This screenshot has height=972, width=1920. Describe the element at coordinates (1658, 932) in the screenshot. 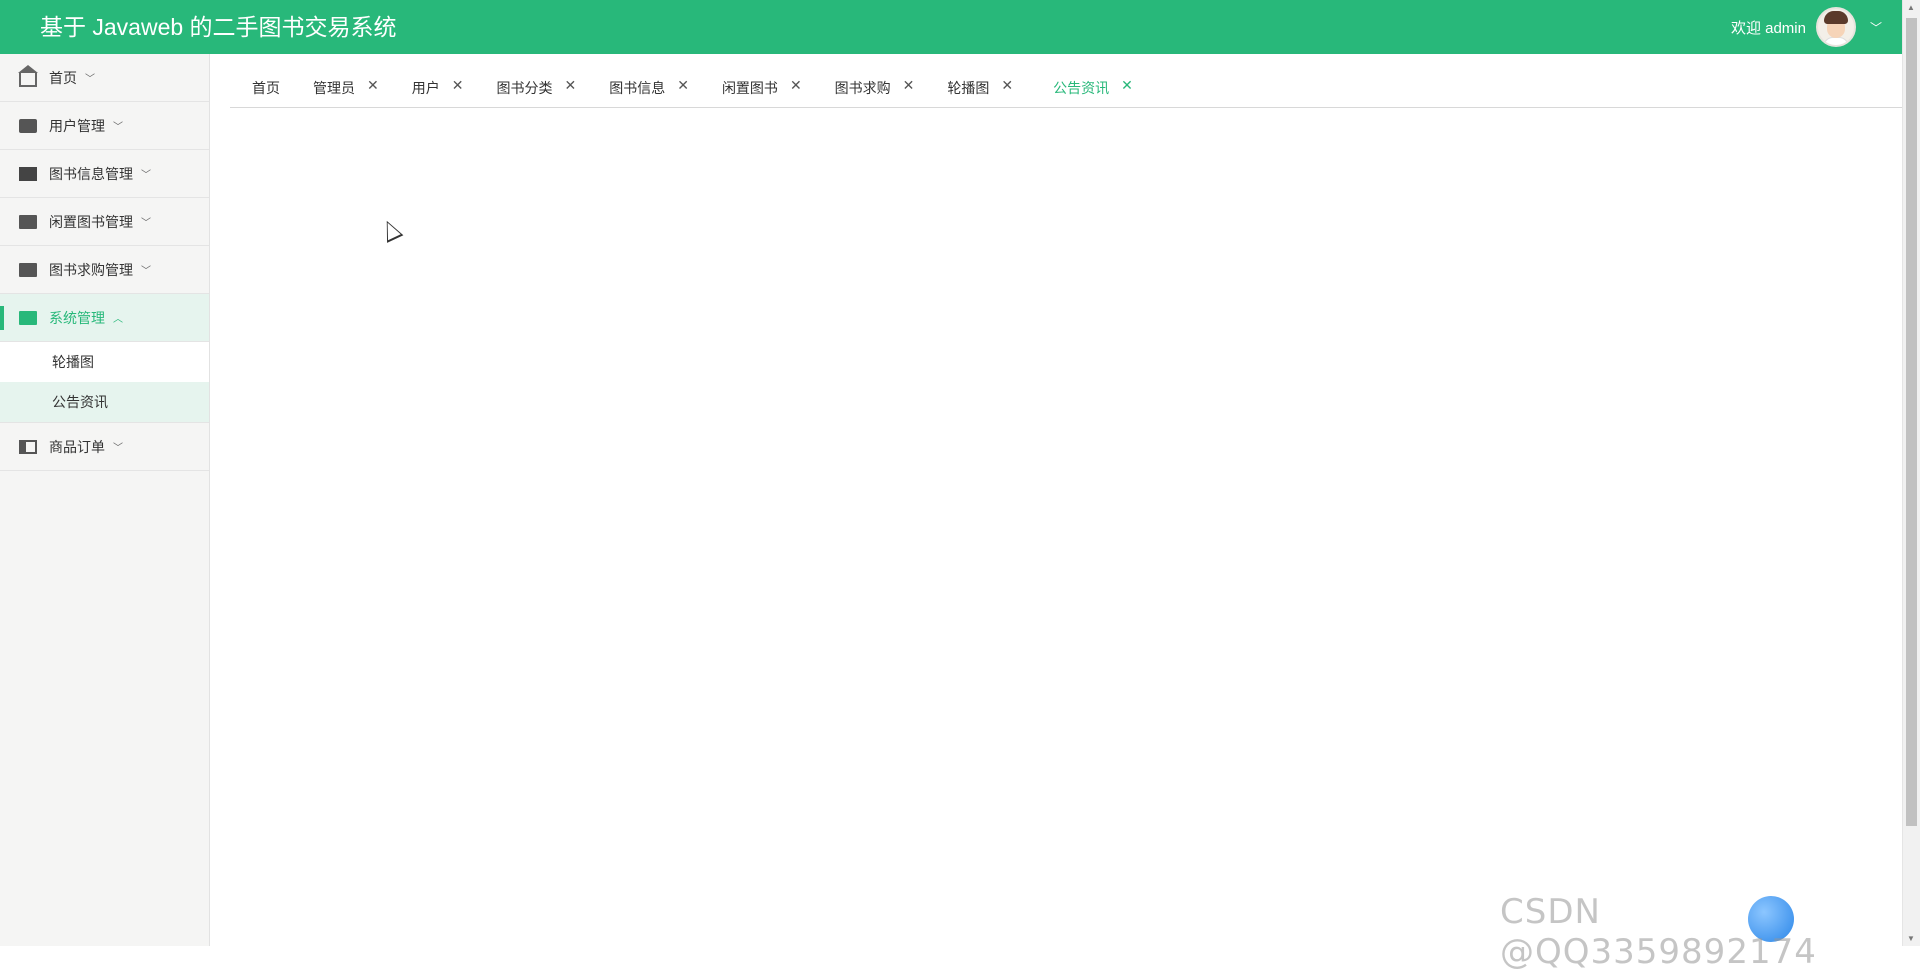

I see `watermark: CSDN @QQ3359892174` at that location.